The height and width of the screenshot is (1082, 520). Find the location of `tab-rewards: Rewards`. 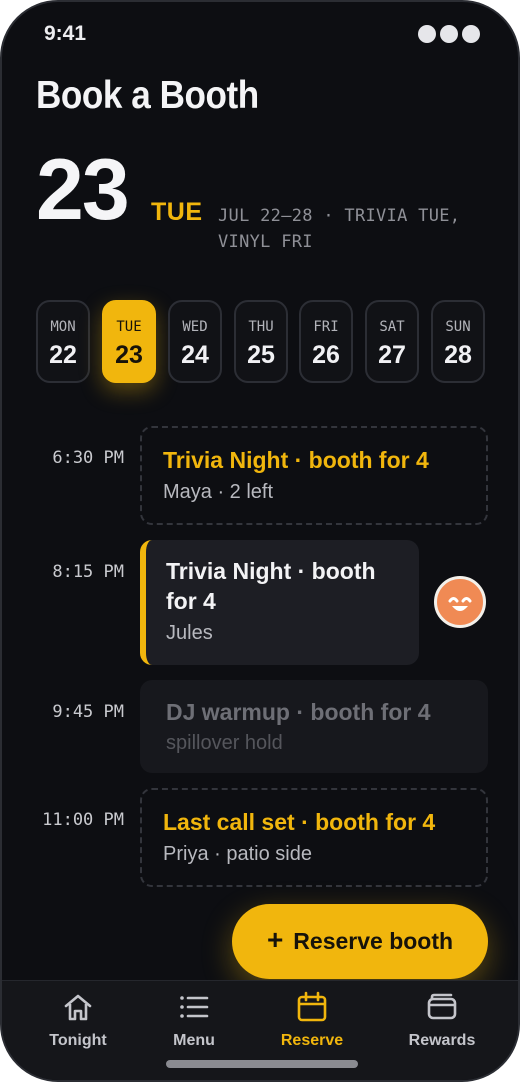

tab-rewards: Rewards is located at coordinates (442, 1020).